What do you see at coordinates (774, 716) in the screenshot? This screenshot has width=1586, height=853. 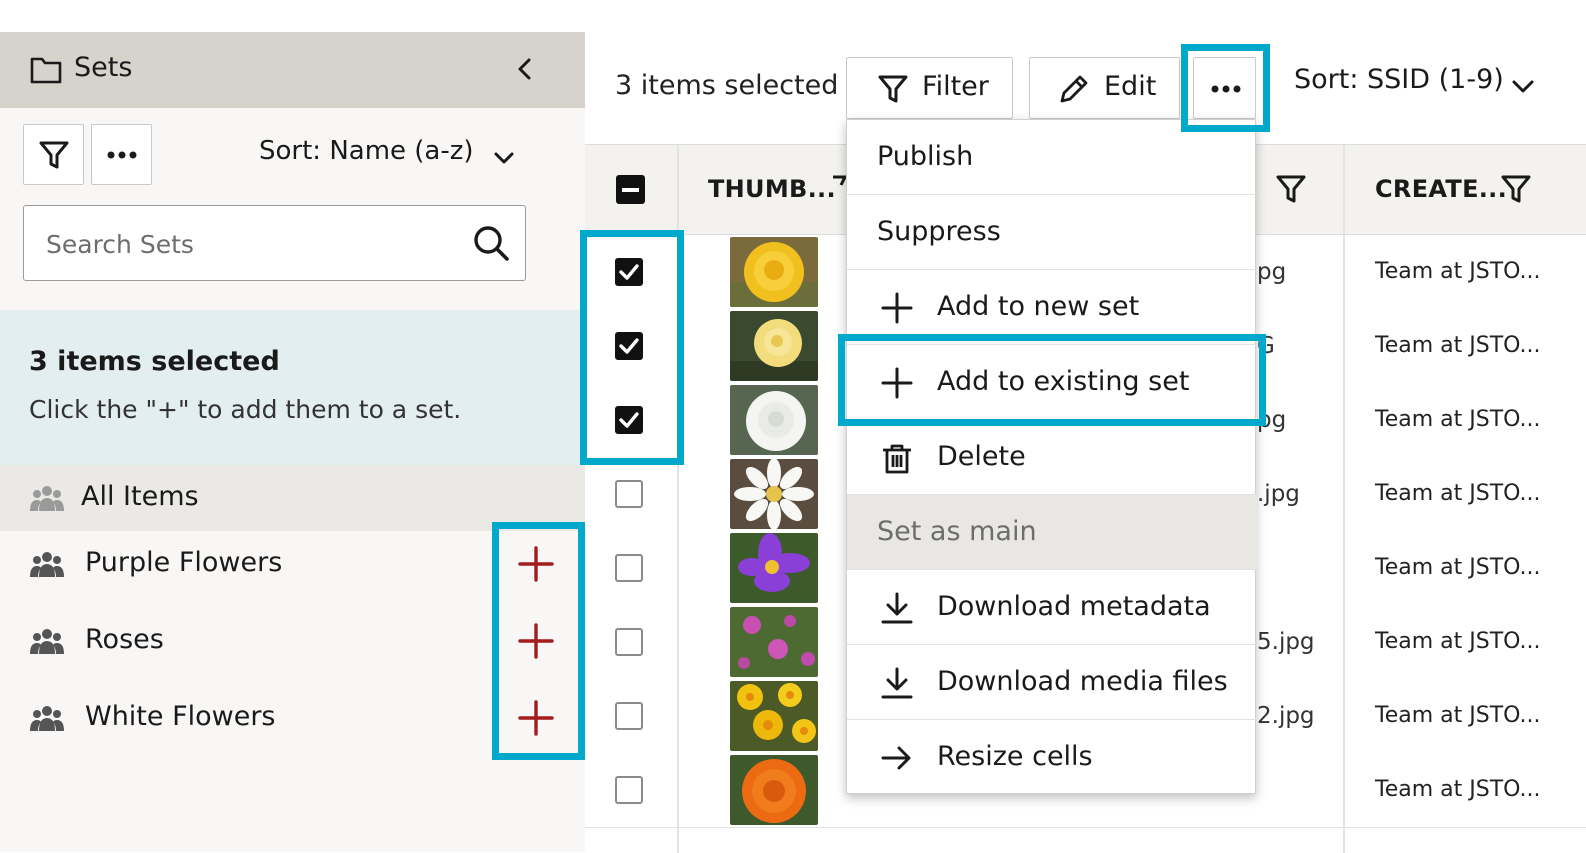 I see `thumbnail-yellow-daffodils` at bounding box center [774, 716].